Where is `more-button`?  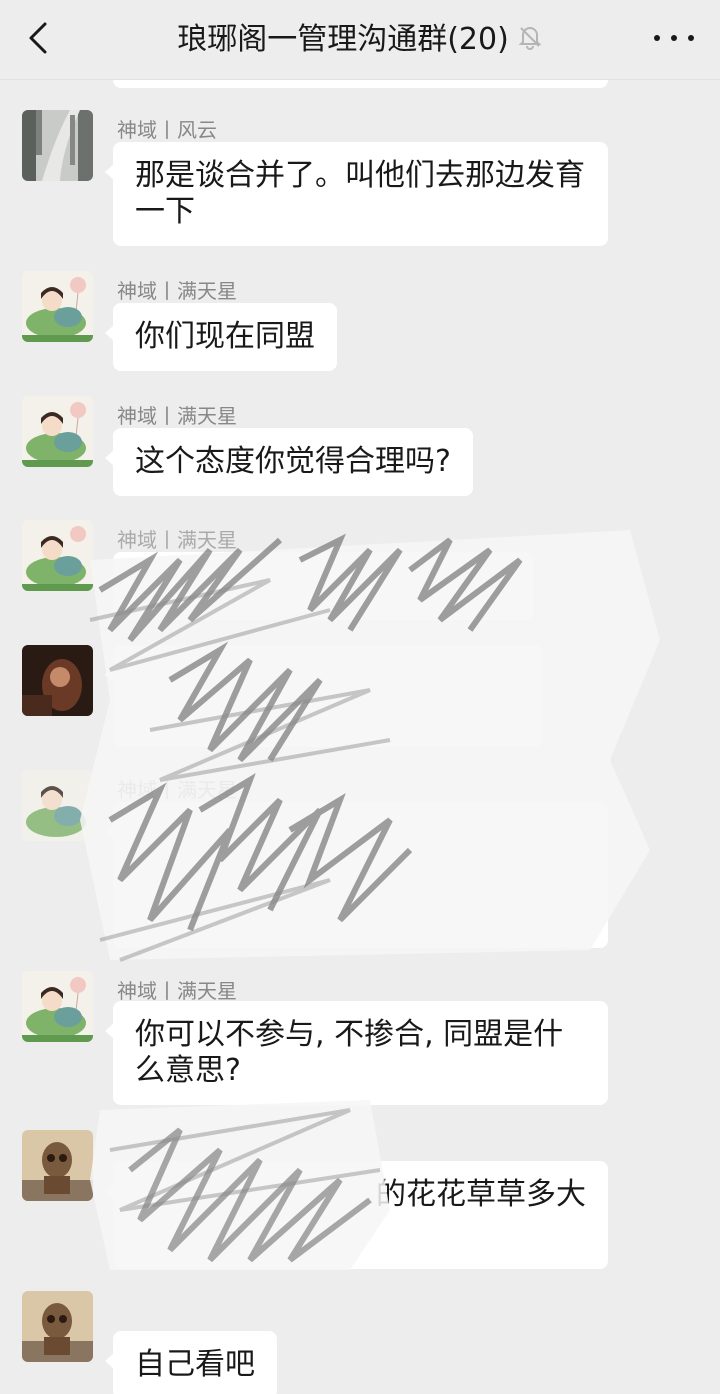
more-button is located at coordinates (674, 38).